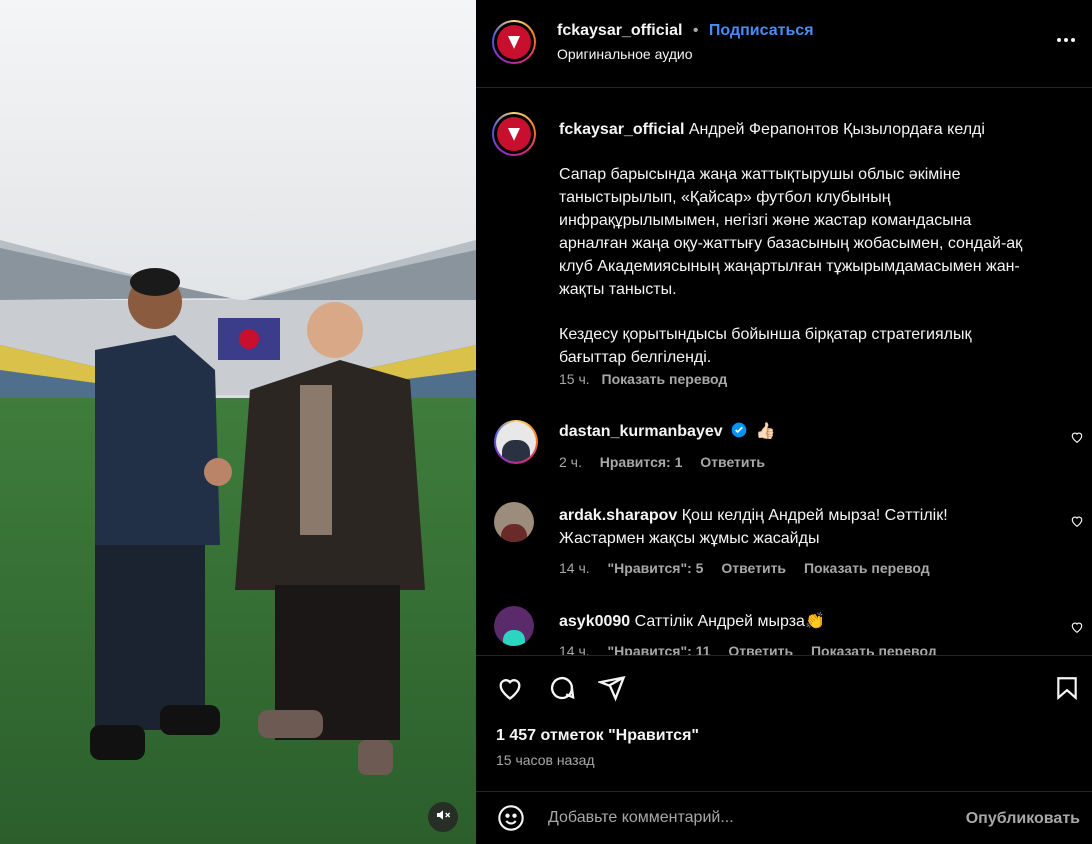  What do you see at coordinates (511, 820) in the screenshot?
I see `emoji-icon` at bounding box center [511, 820].